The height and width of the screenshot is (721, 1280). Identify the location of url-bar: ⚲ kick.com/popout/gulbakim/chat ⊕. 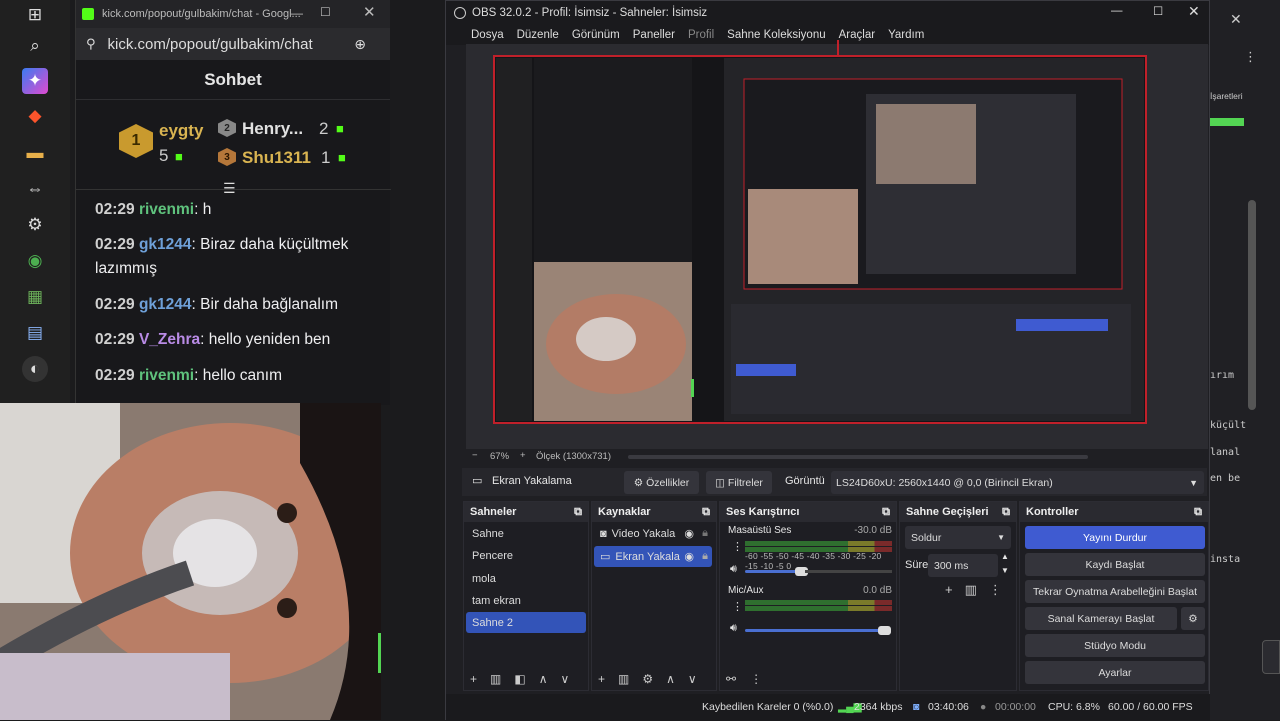
(233, 44).